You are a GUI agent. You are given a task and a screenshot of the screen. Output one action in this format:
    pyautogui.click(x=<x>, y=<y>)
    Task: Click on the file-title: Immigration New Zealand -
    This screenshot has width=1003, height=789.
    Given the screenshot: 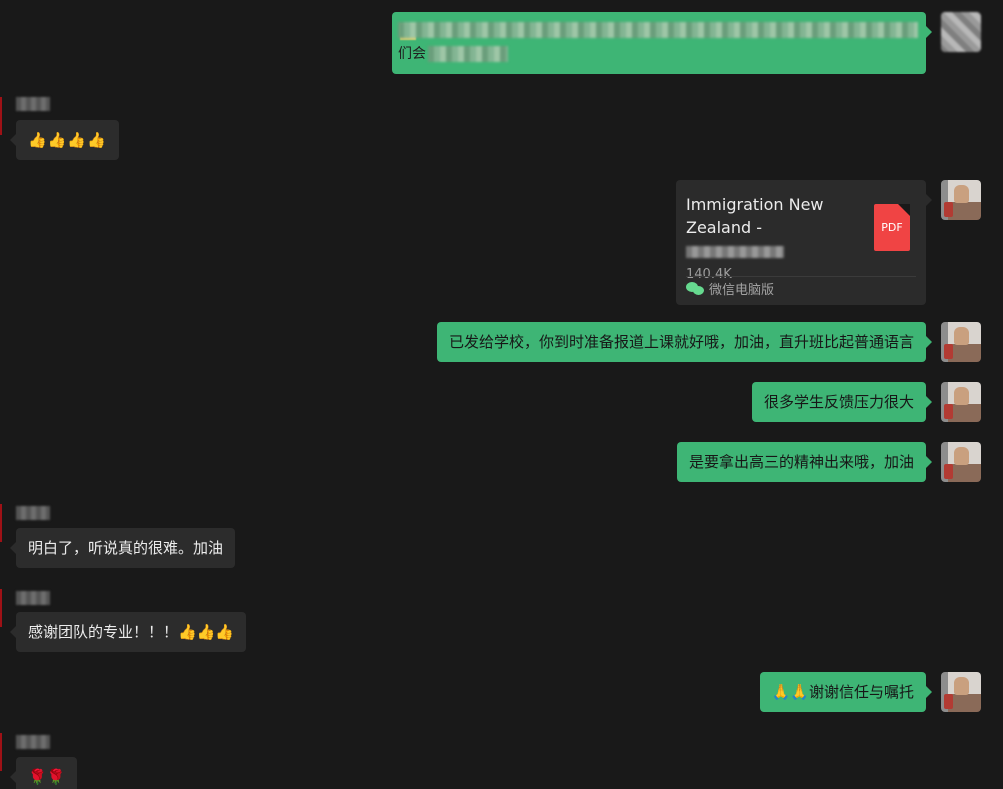 What is the action you would take?
    pyautogui.click(x=774, y=227)
    